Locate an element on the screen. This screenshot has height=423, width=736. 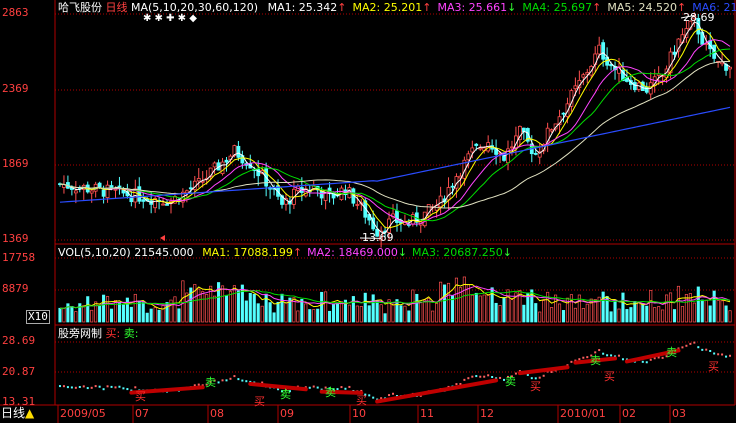
vol-ma-readout-3: MA3: 20687.250↓ is located at coordinates (462, 252).